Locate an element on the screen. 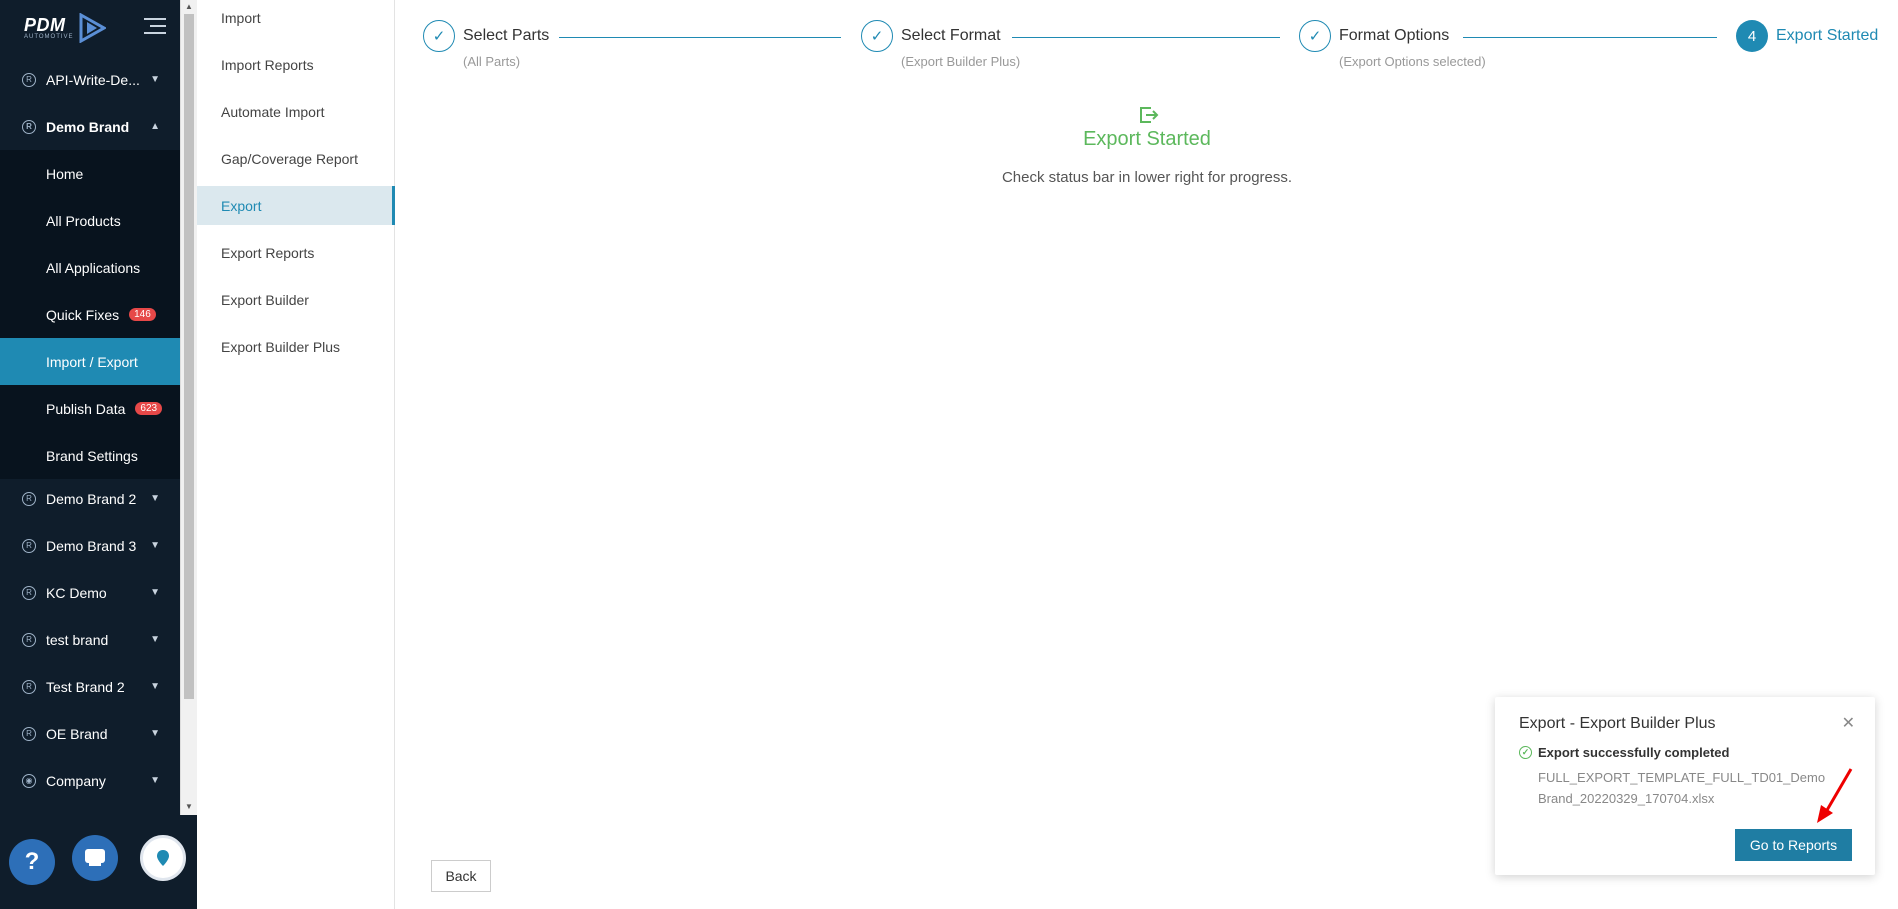 This screenshot has height=909, width=1898. publish-data-badge: 623 is located at coordinates (149, 408).